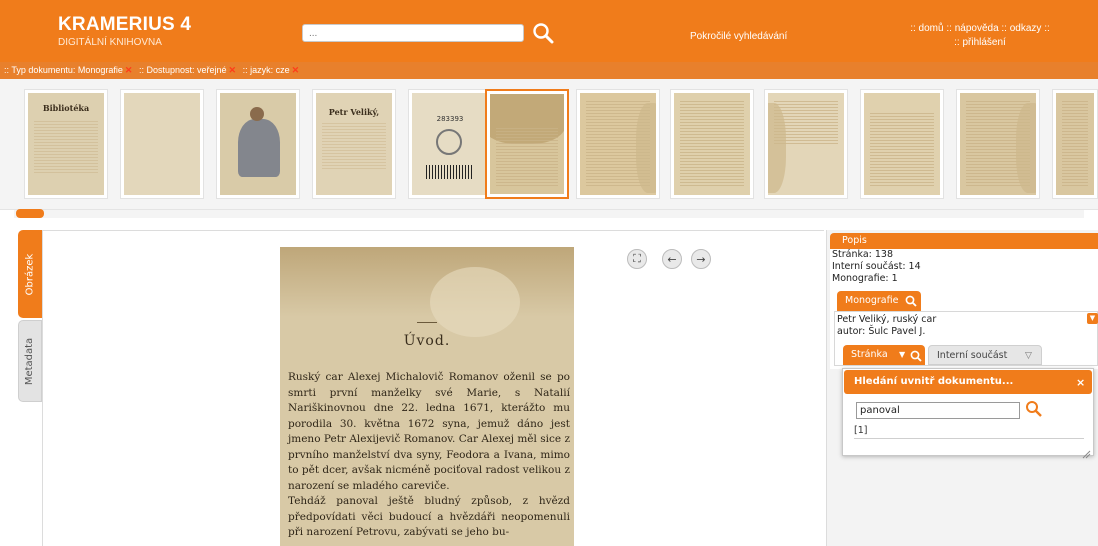  I want to click on thumbnail-scrollbar-handle, so click(30, 213).